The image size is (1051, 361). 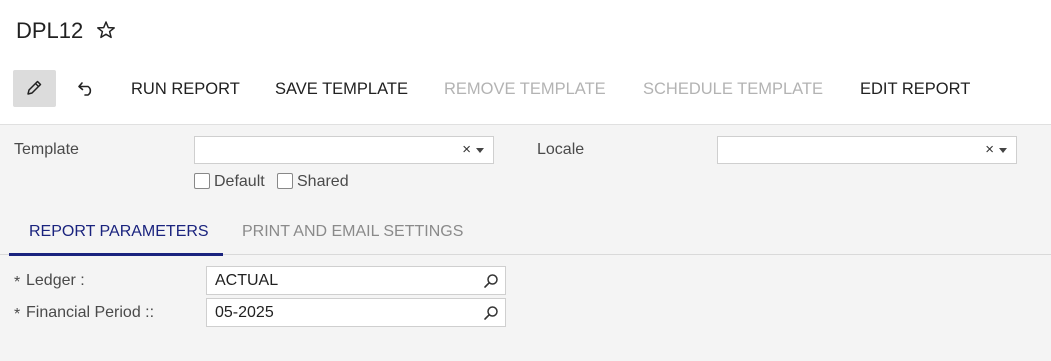 I want to click on default-checkbox: Default, so click(x=229, y=183).